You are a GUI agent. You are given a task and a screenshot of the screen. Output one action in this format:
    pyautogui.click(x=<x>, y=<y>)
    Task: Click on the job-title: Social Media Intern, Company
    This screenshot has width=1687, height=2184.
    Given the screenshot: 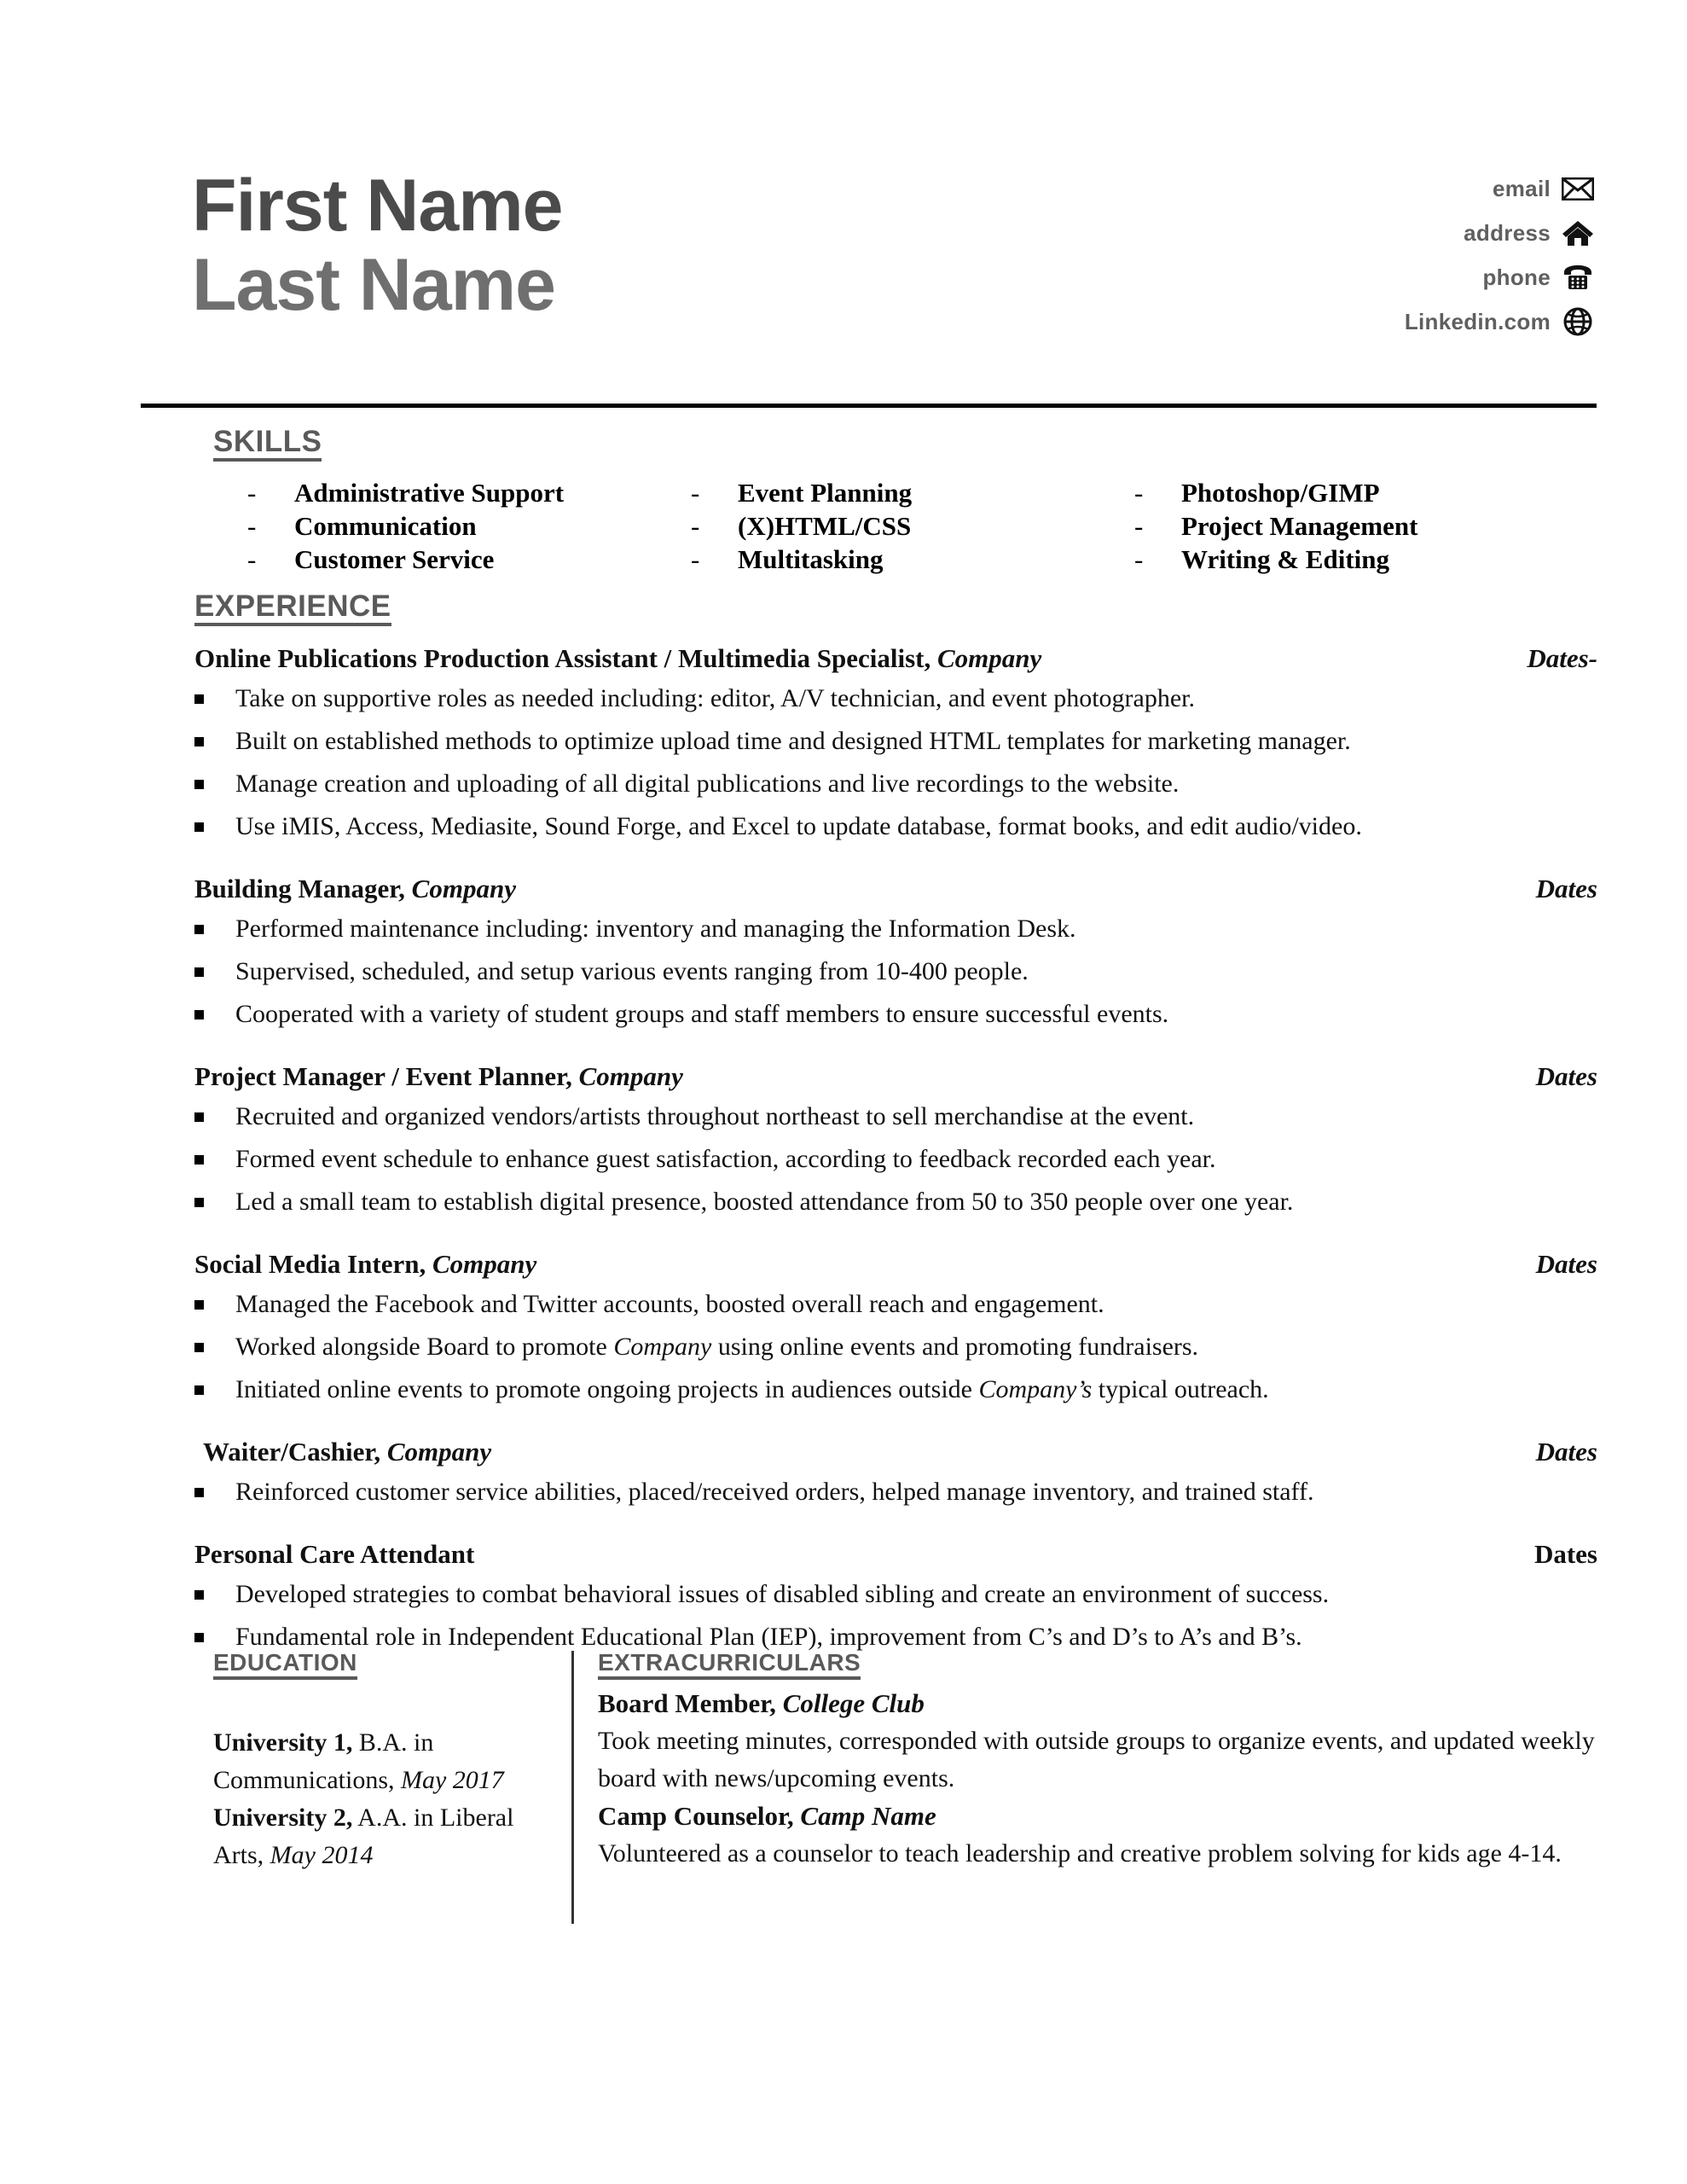 What is the action you would take?
    pyautogui.click(x=365, y=1264)
    